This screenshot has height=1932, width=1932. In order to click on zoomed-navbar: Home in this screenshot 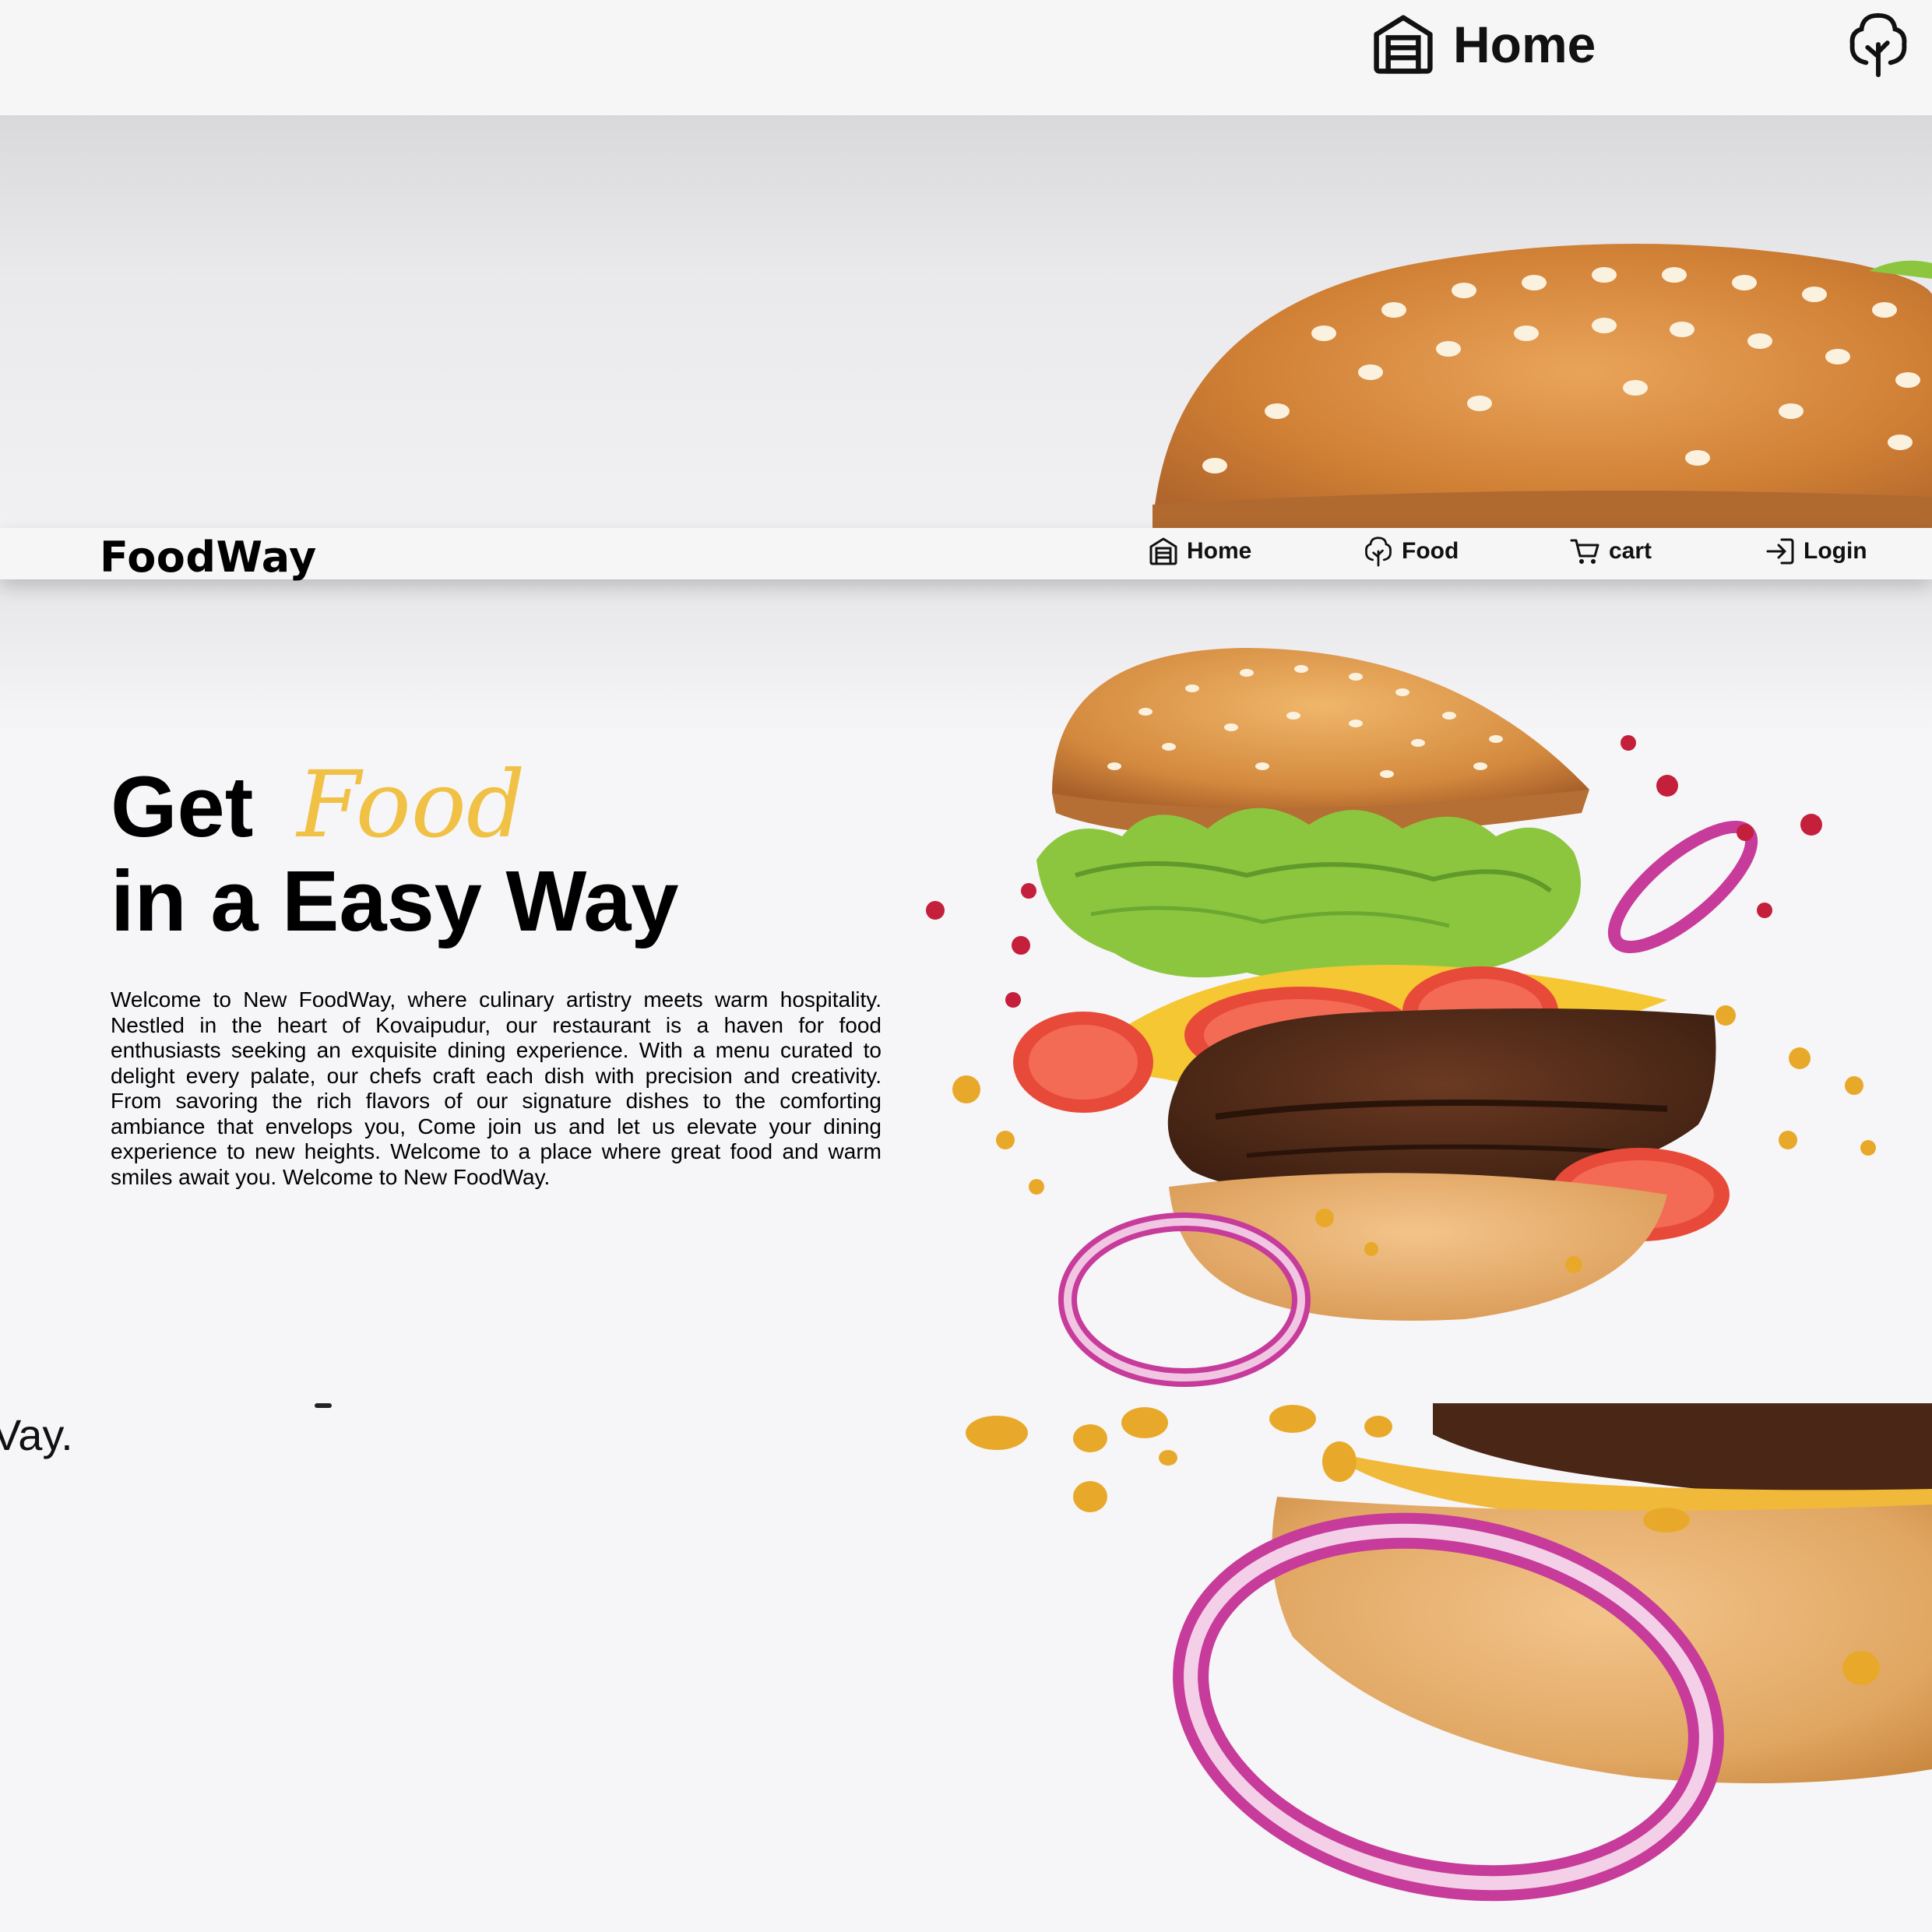, I will do `click(966, 57)`.